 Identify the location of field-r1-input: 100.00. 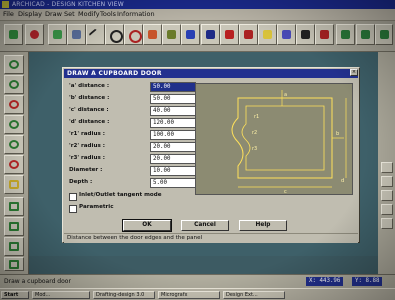
(173, 135).